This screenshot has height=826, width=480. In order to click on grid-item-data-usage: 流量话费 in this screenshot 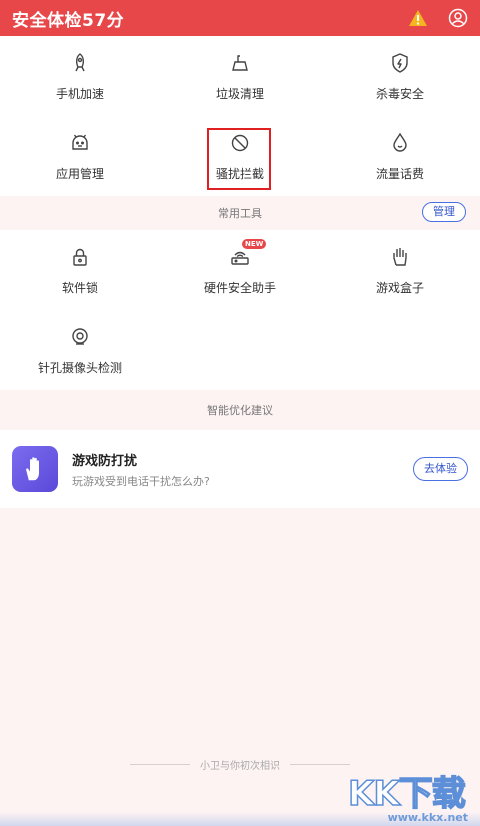, I will do `click(400, 156)`.